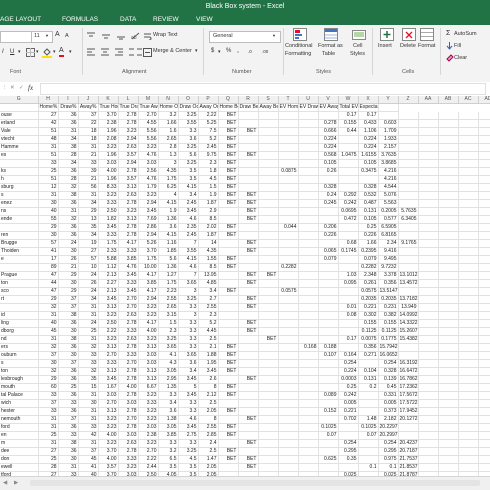  Describe the element at coordinates (388, 163) in the screenshot. I see `table-cell: 3.8685` at that location.